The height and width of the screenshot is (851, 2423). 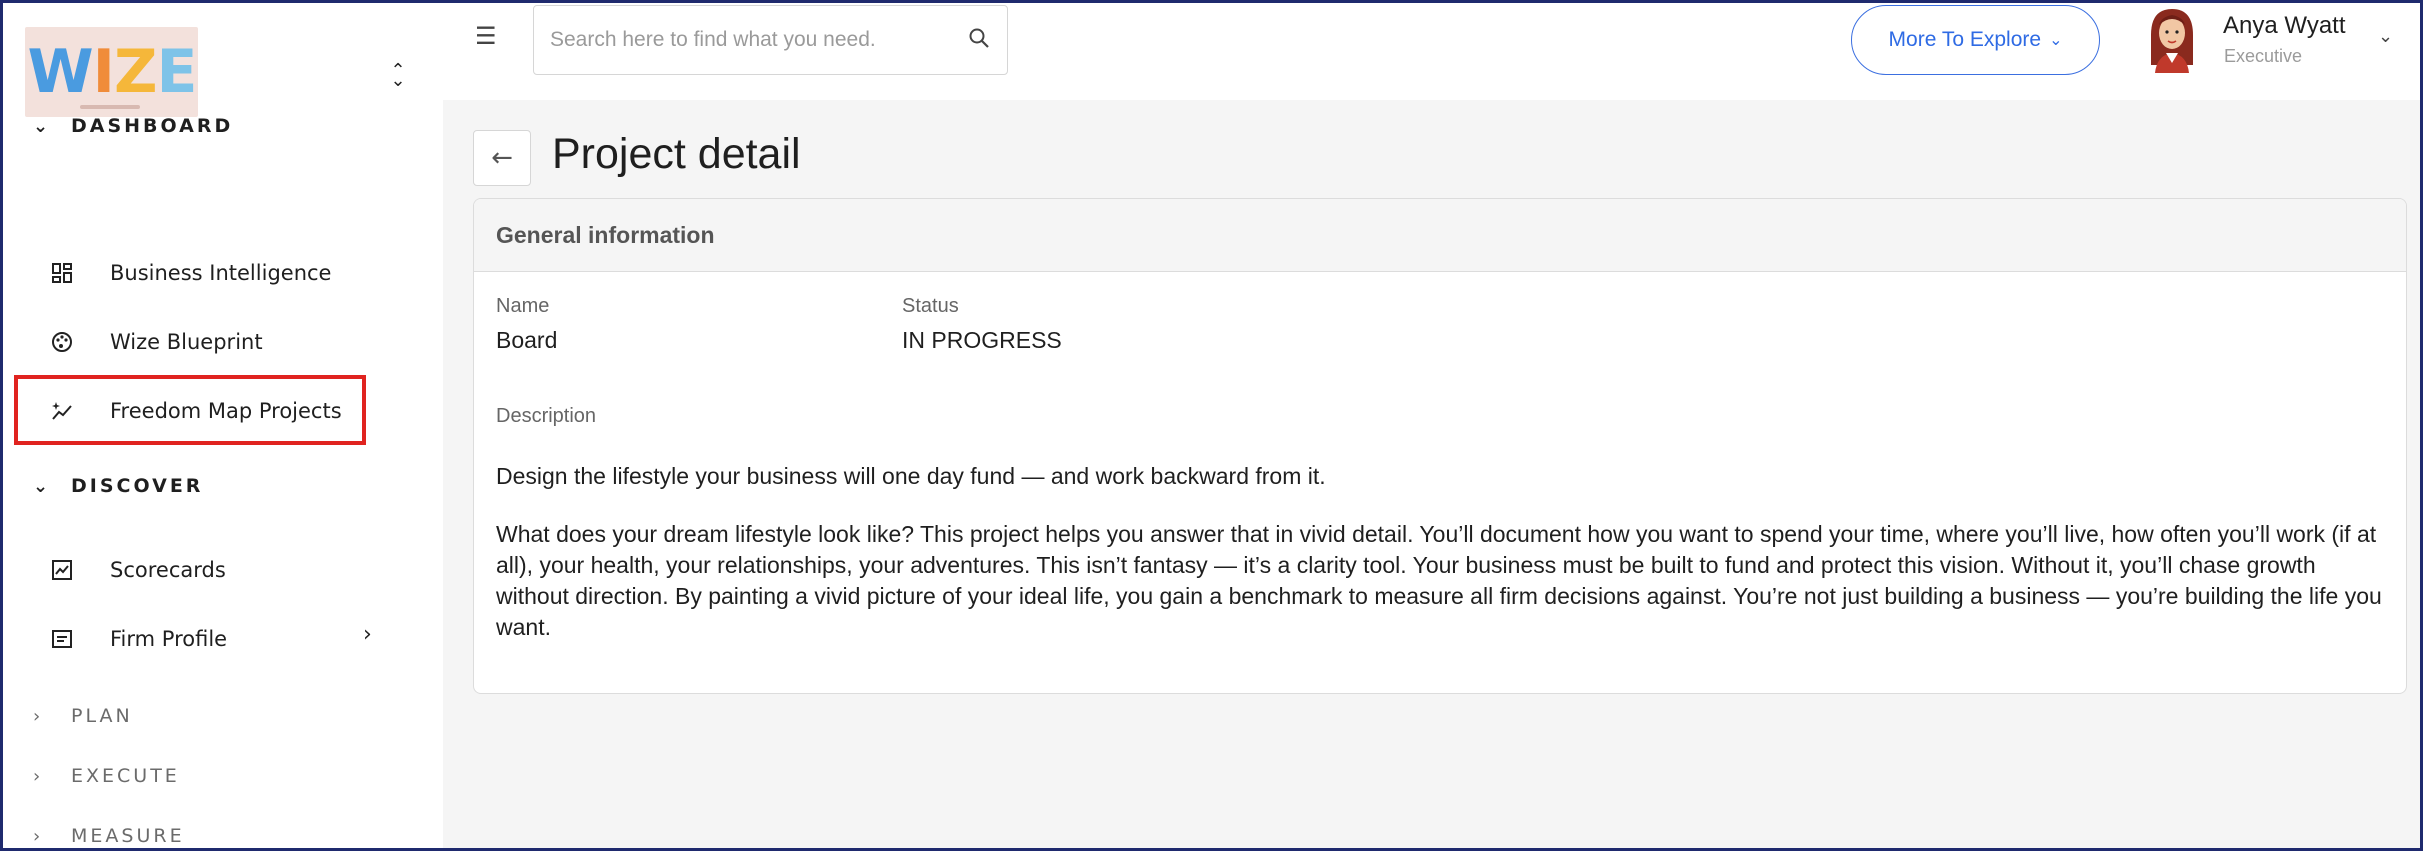 What do you see at coordinates (221, 273) in the screenshot?
I see `sidebar-item-label: Business Intelligence` at bounding box center [221, 273].